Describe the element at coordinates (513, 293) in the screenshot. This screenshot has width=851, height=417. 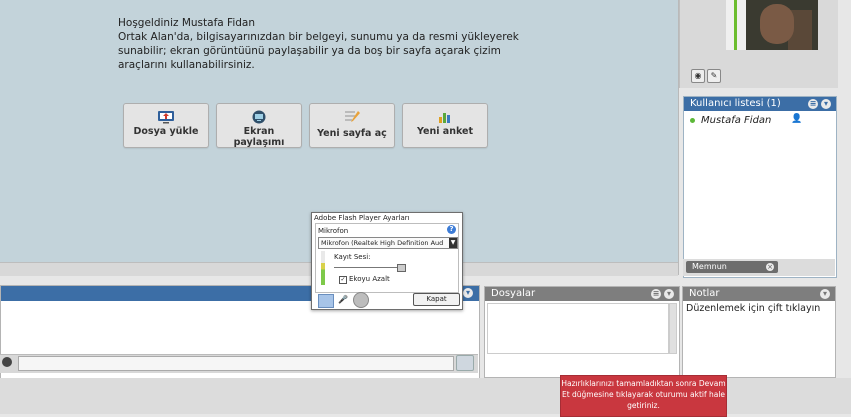
I see `files-title: Dosyalar` at that location.